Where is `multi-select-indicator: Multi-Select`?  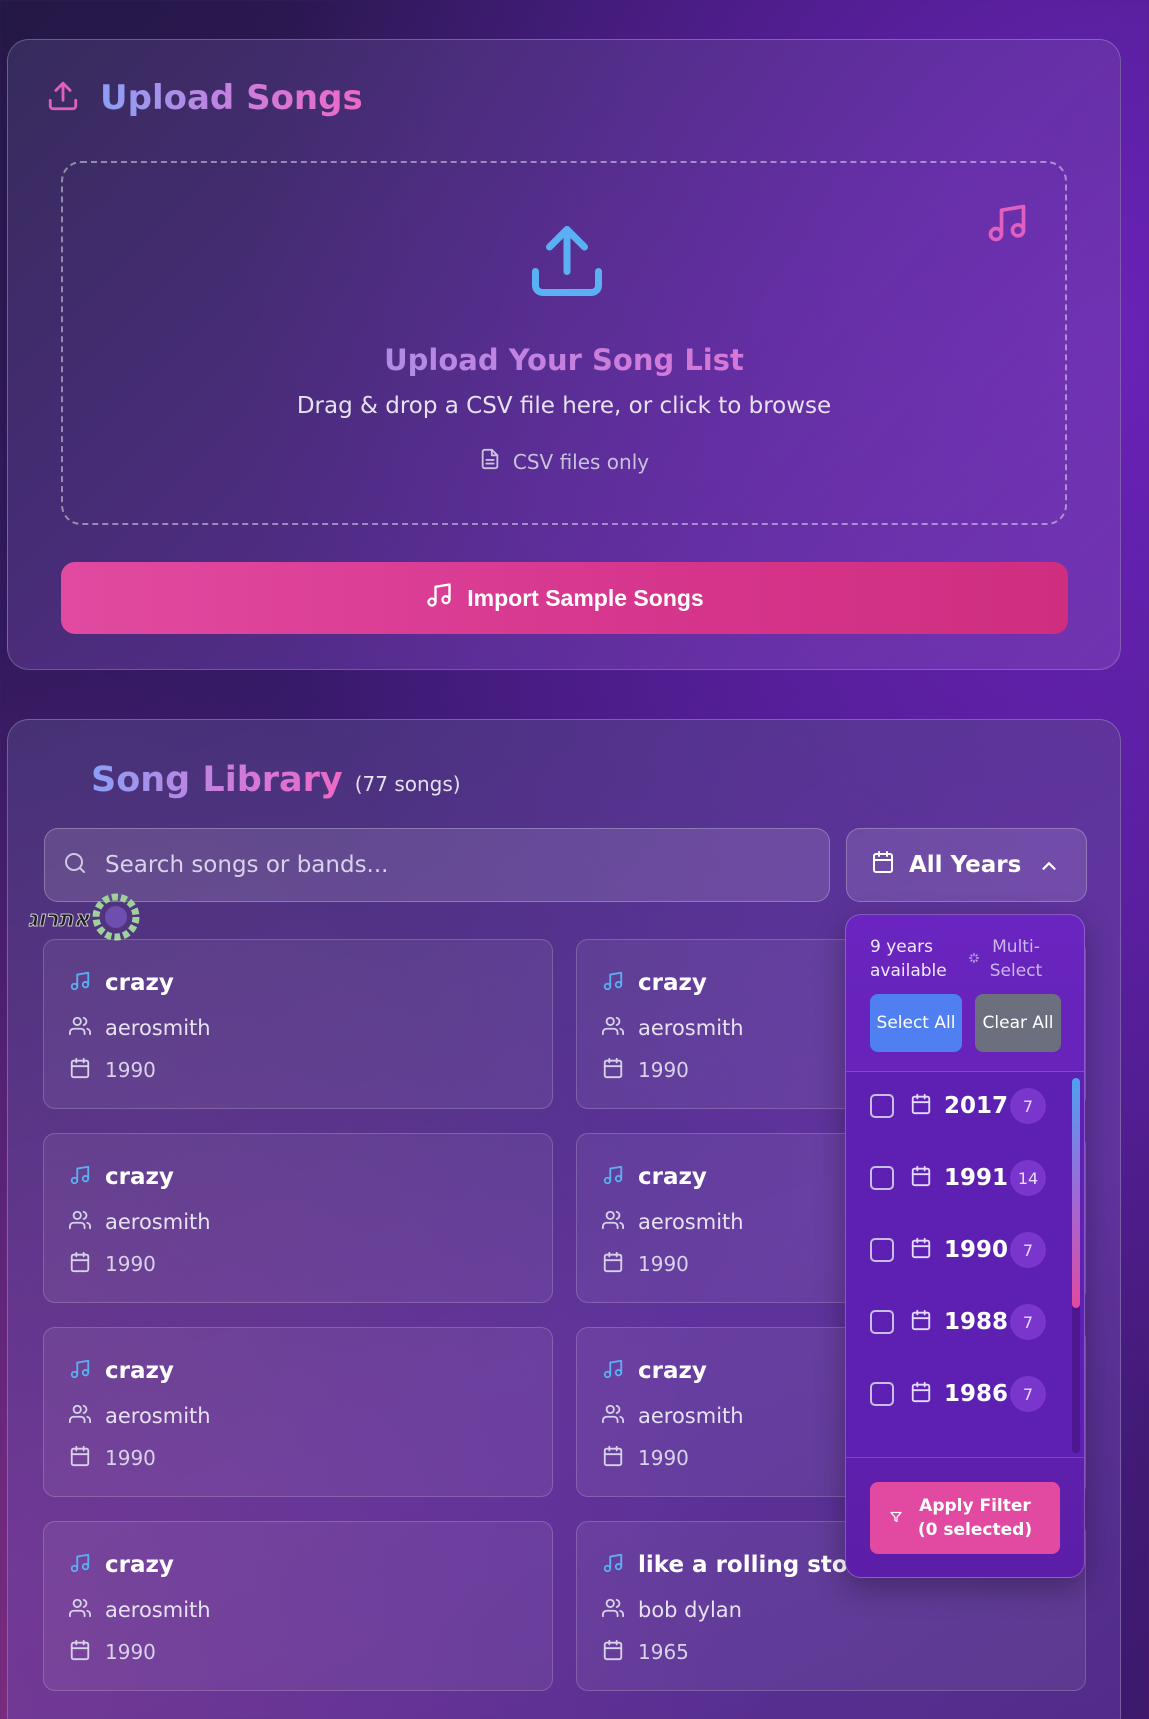 multi-select-indicator: Multi-Select is located at coordinates (1007, 959).